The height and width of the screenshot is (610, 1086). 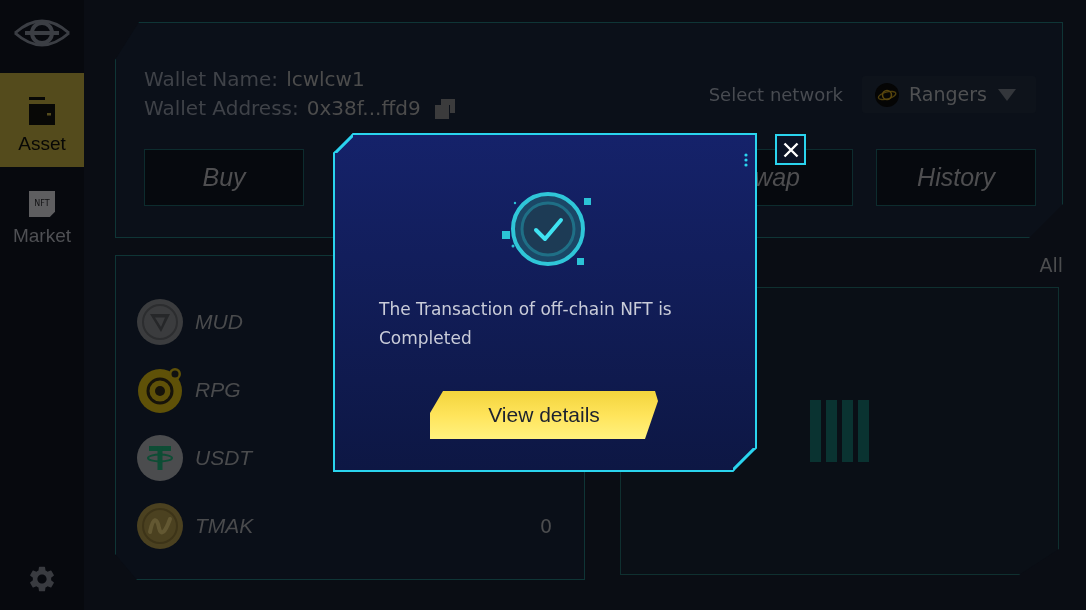 I want to click on dialog-message: The Transaction of off-chain NFT is Completed, so click(x=526, y=324).